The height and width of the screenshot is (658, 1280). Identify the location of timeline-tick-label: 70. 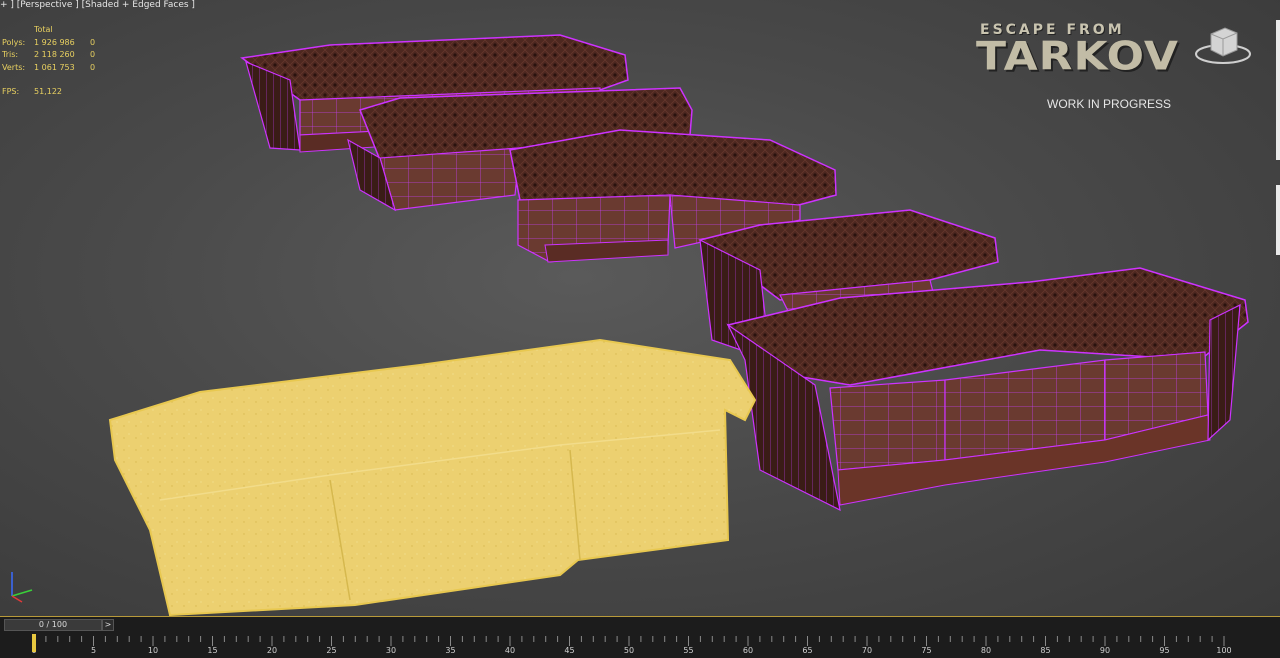
(867, 650).